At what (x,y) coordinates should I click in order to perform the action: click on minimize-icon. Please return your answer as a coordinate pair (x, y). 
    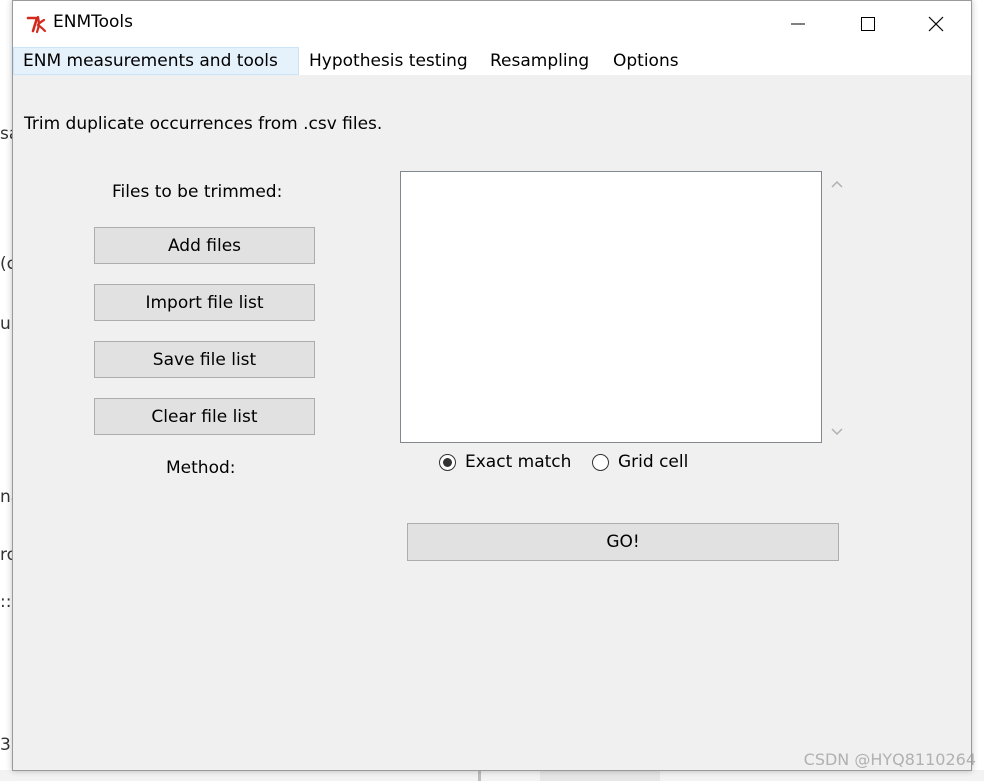
    Looking at the image, I should click on (798, 24).